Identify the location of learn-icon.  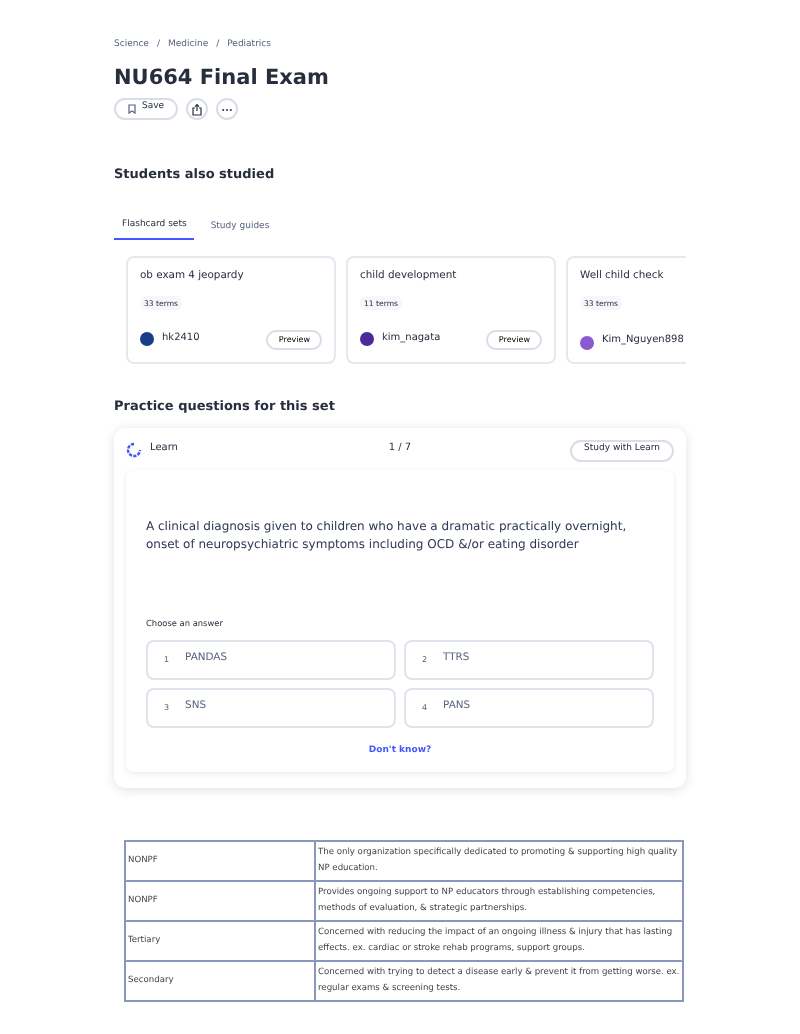
(134, 450).